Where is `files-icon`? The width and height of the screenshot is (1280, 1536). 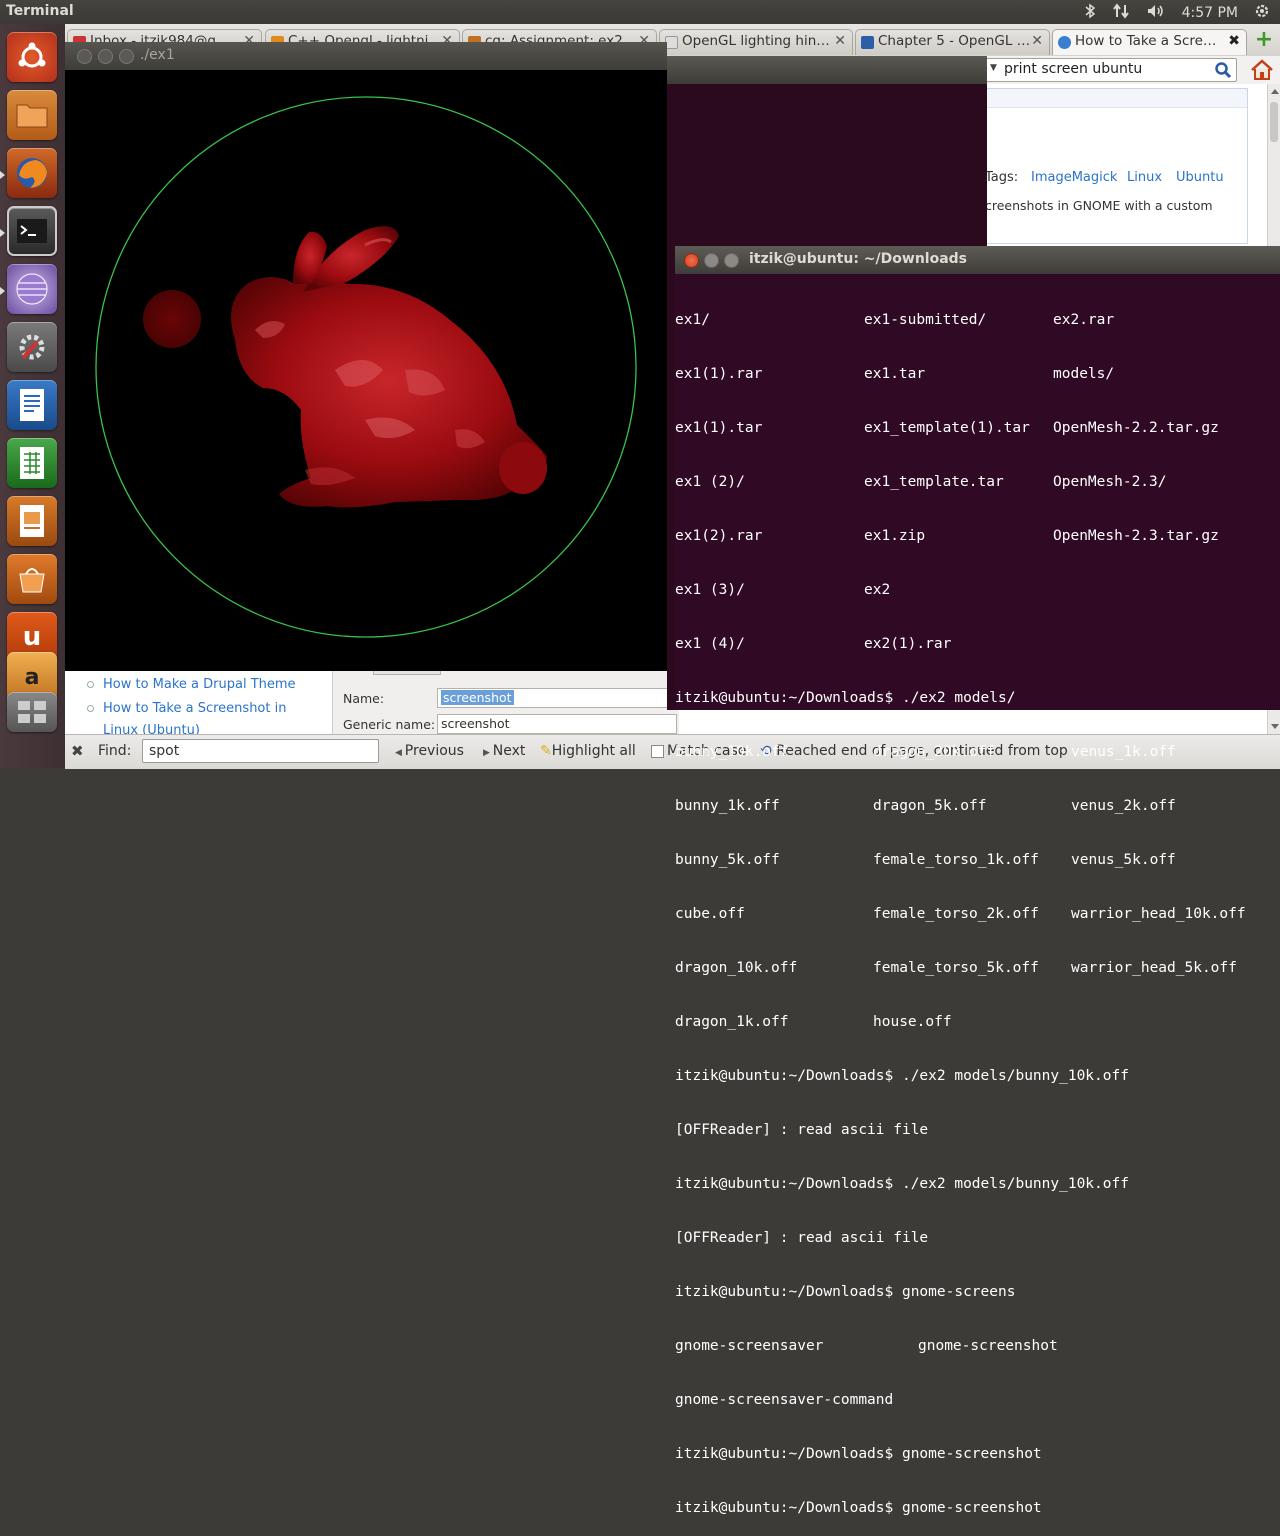 files-icon is located at coordinates (32, 115).